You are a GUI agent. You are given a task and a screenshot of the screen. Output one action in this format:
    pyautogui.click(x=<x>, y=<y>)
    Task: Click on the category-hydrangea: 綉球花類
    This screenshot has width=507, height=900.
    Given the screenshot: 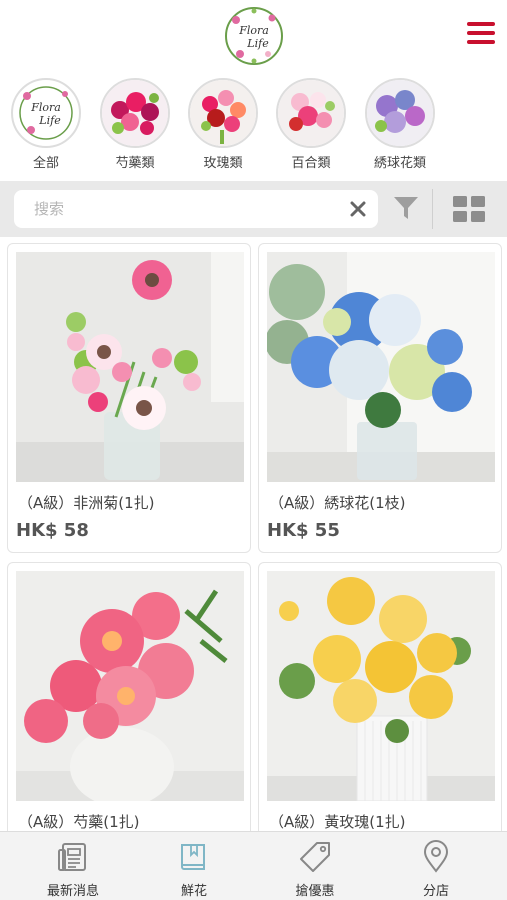 What is the action you would take?
    pyautogui.click(x=400, y=124)
    